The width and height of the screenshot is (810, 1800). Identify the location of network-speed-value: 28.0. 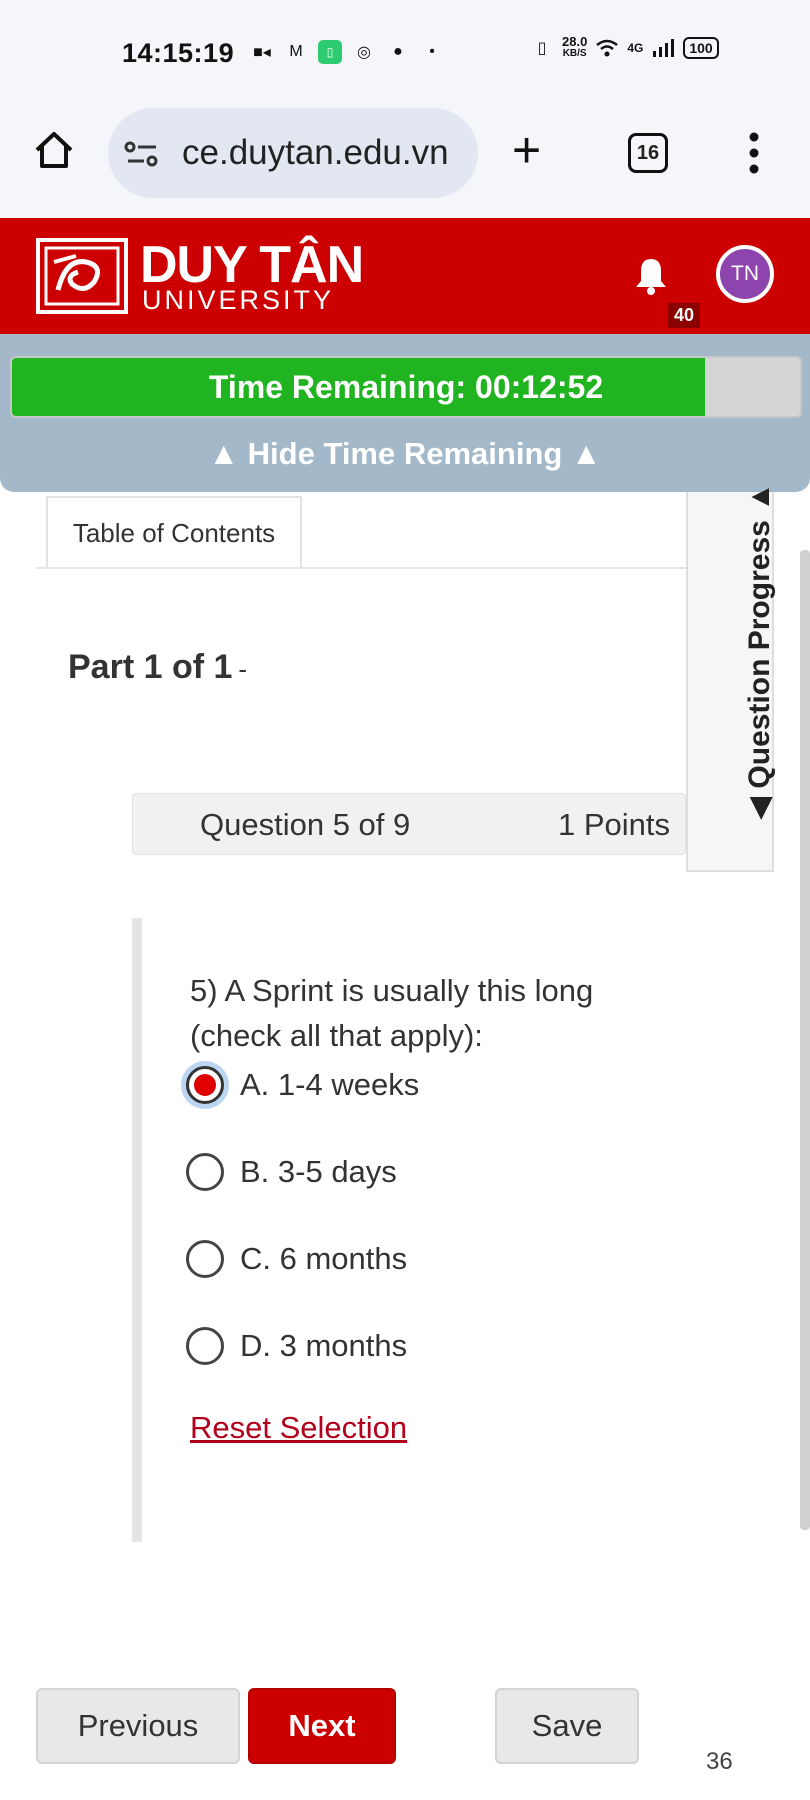
(575, 41).